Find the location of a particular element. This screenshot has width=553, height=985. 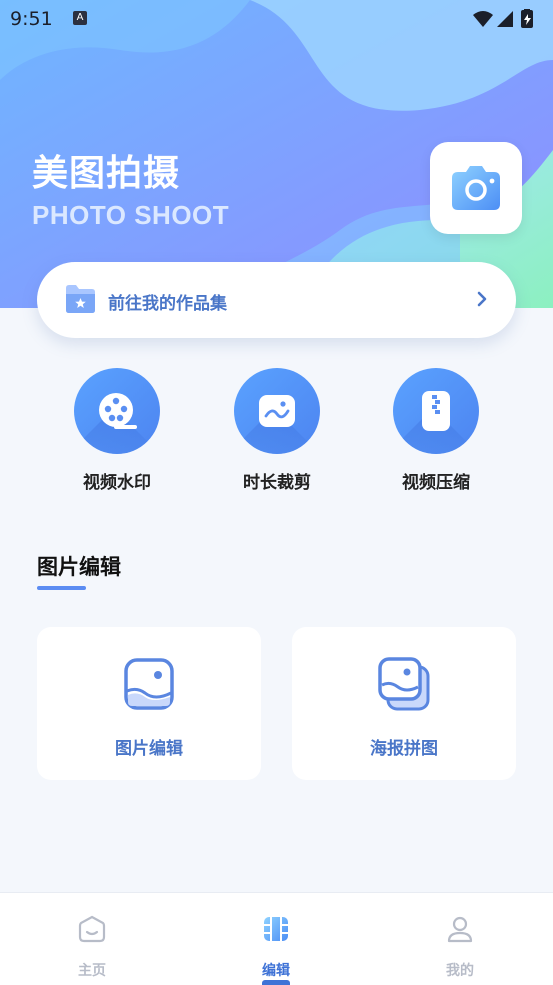

image-crop-icon is located at coordinates (277, 411).